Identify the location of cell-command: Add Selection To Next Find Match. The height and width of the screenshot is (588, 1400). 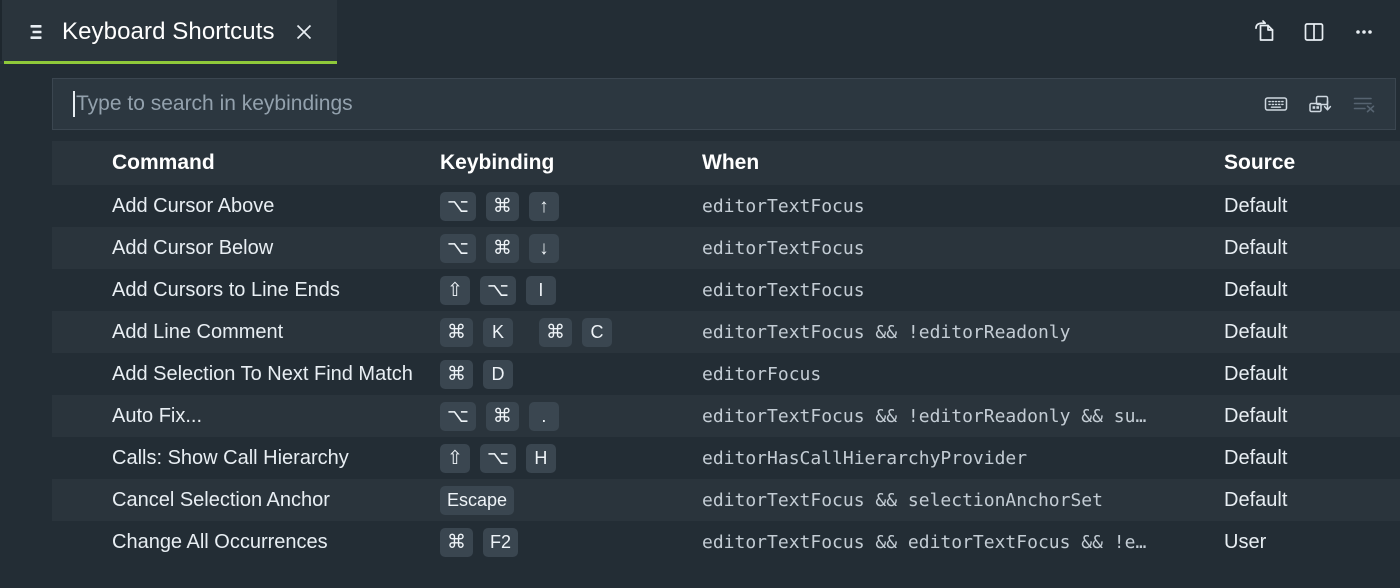
(262, 373).